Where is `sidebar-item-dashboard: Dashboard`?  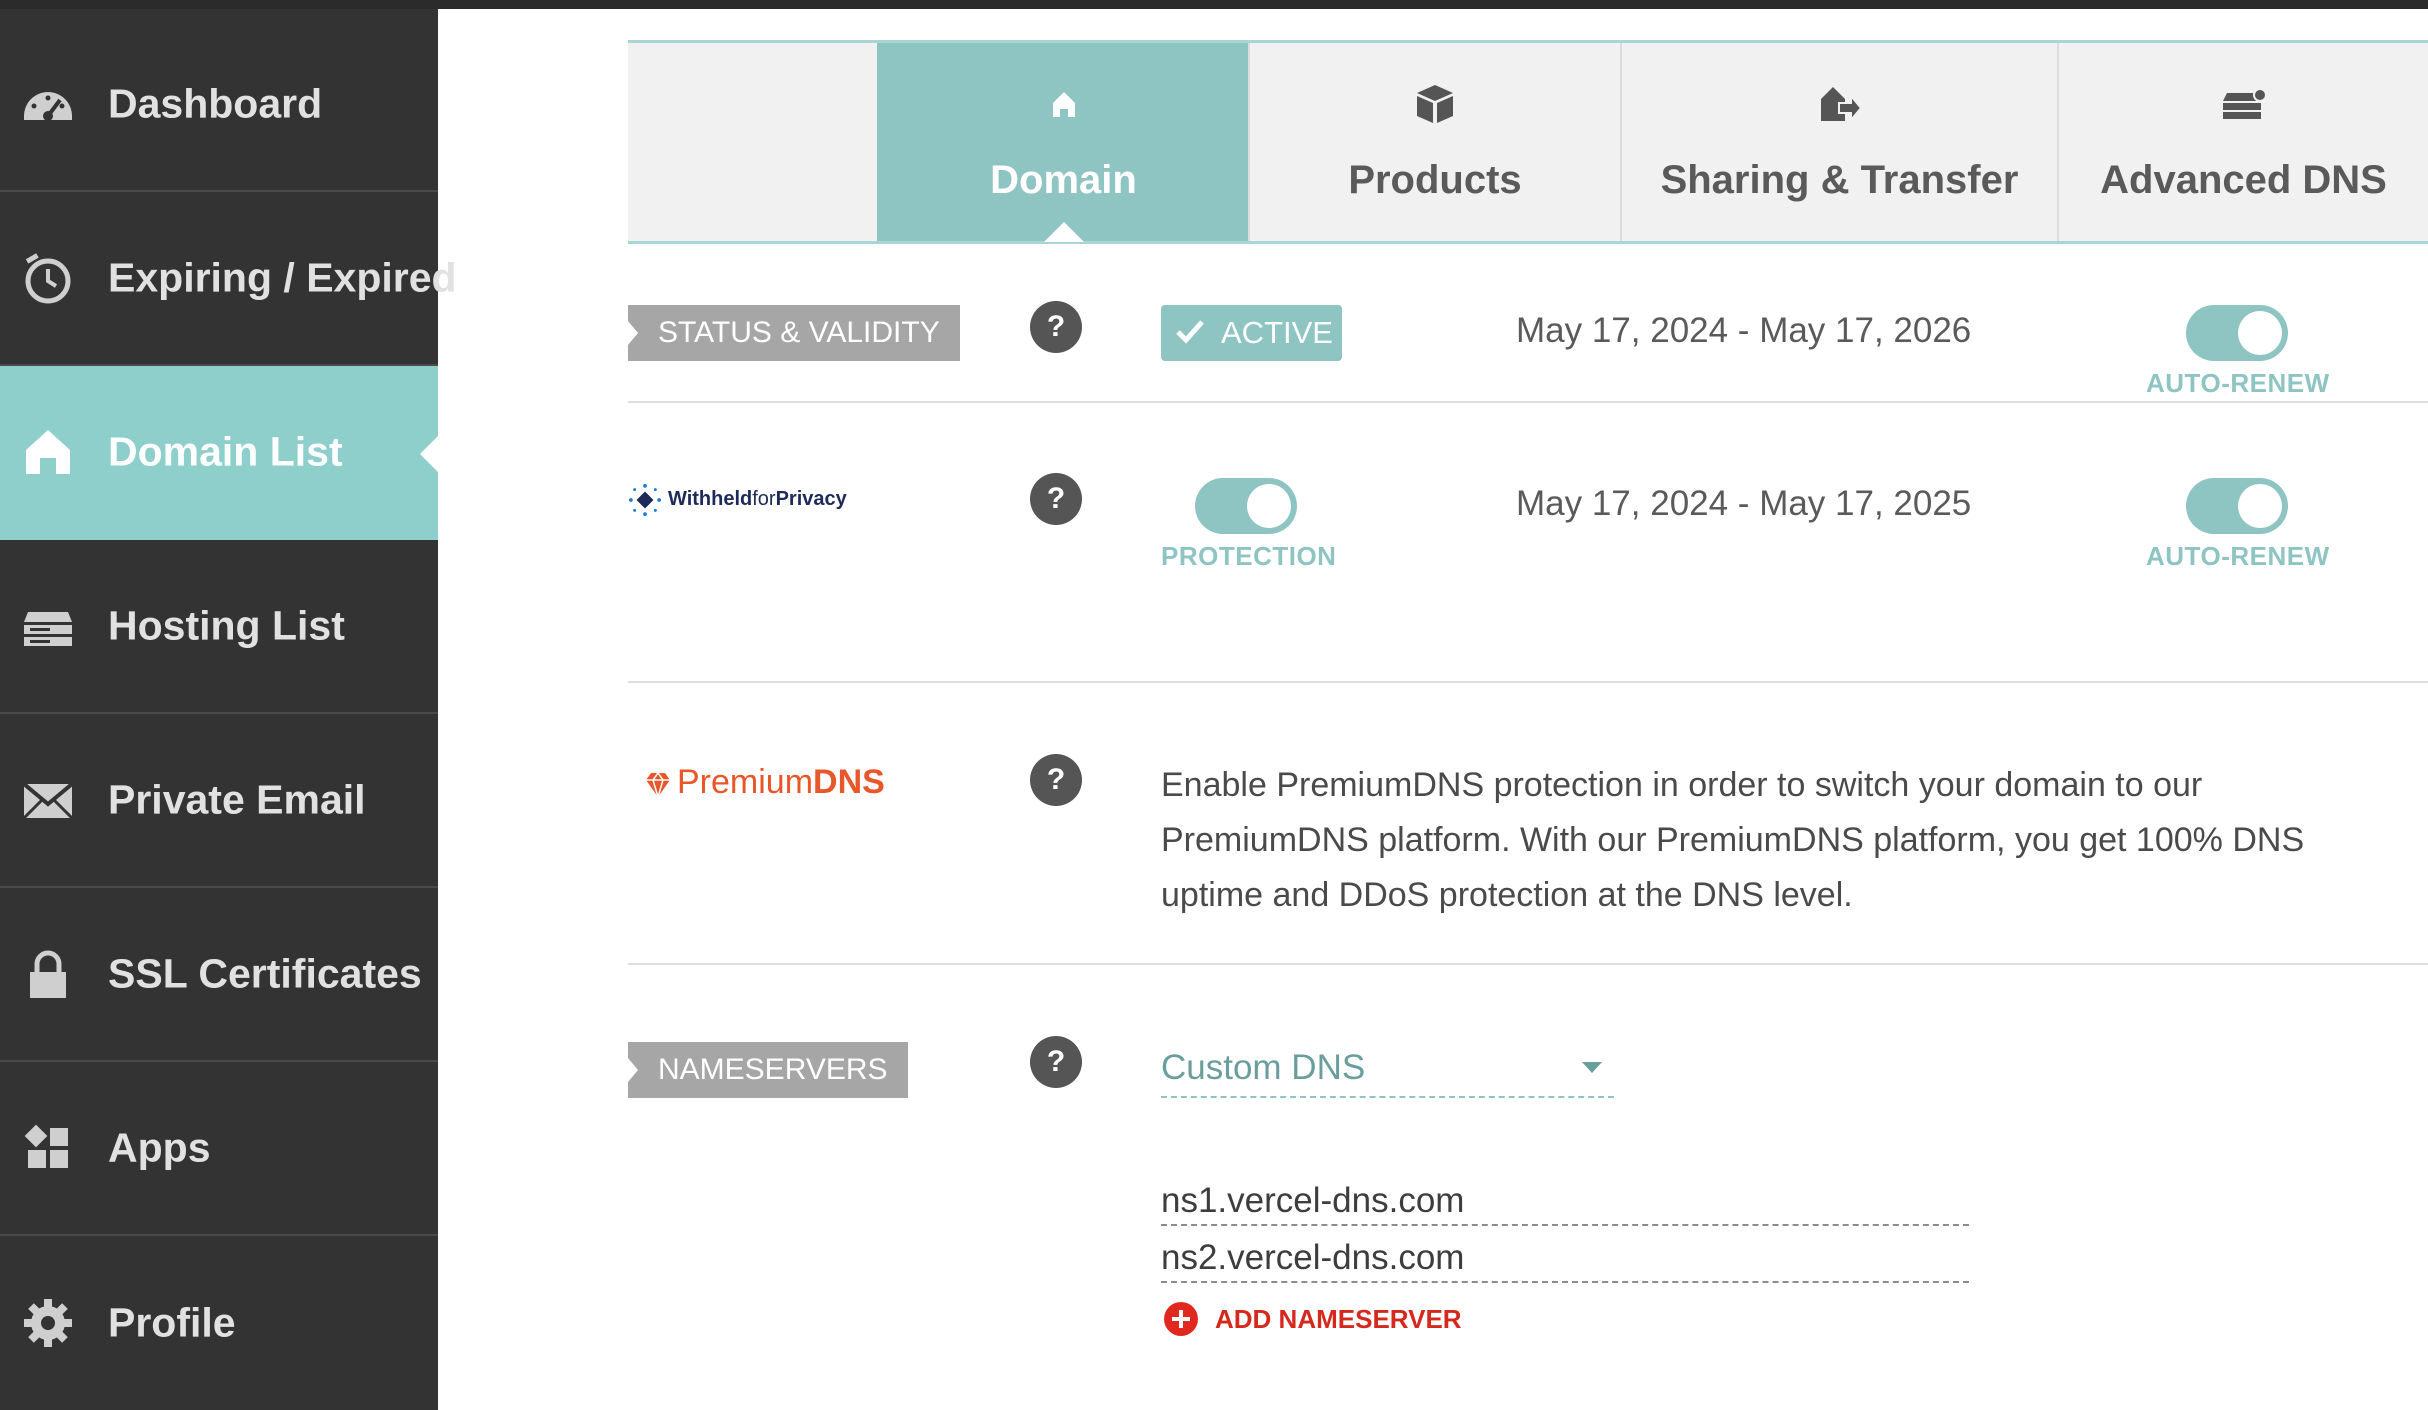
sidebar-item-dashboard: Dashboard is located at coordinates (219, 105).